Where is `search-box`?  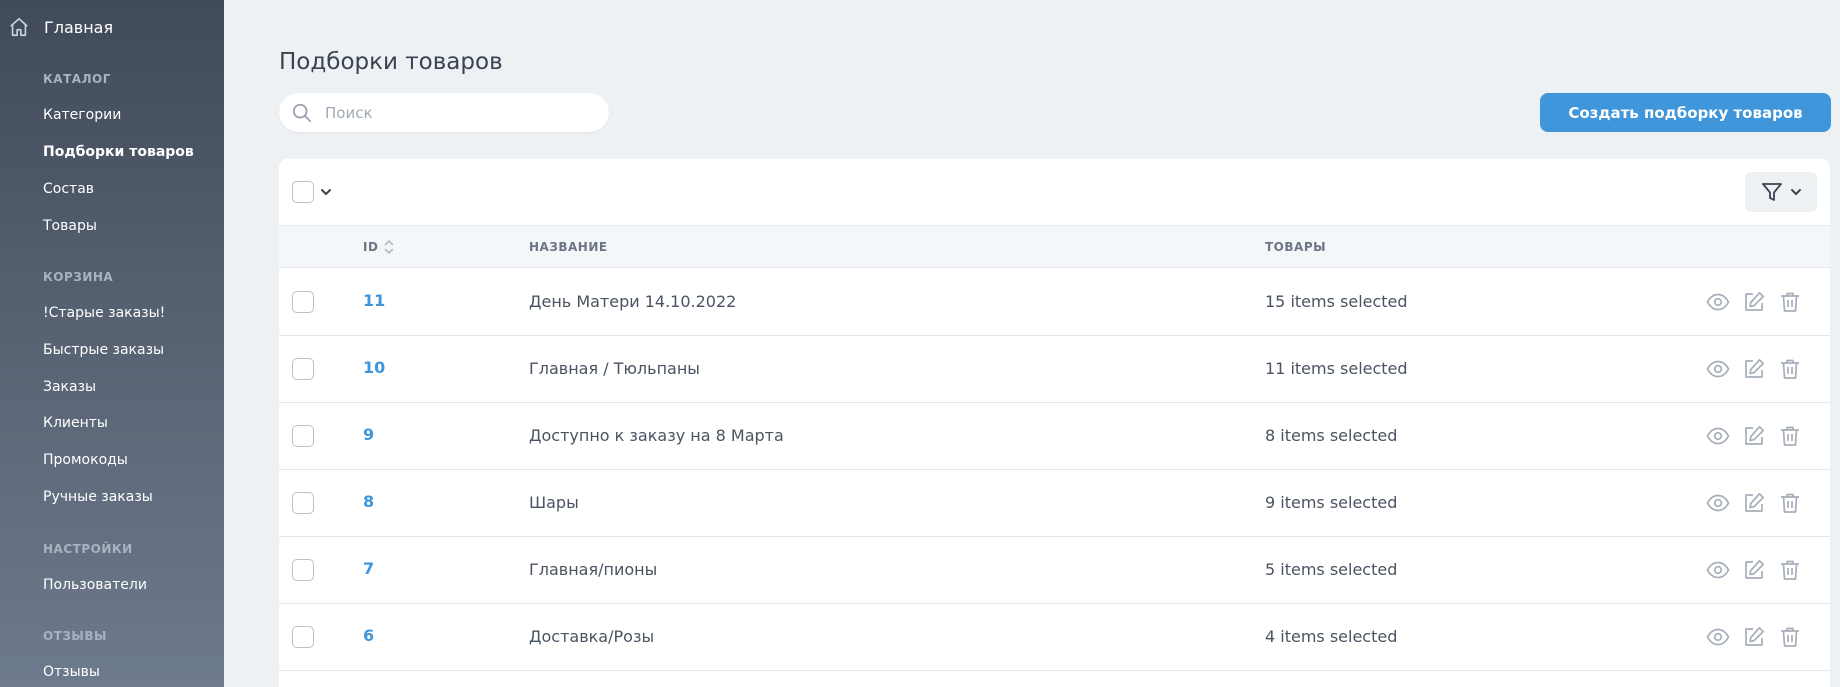
search-box is located at coordinates (444, 112).